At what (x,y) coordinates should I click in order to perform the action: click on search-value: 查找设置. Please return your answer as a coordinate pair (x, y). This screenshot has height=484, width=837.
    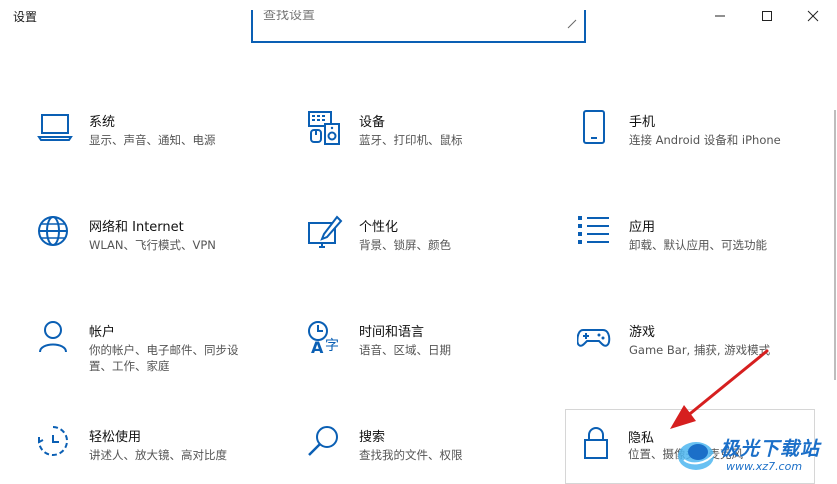
    Looking at the image, I should click on (289, 16).